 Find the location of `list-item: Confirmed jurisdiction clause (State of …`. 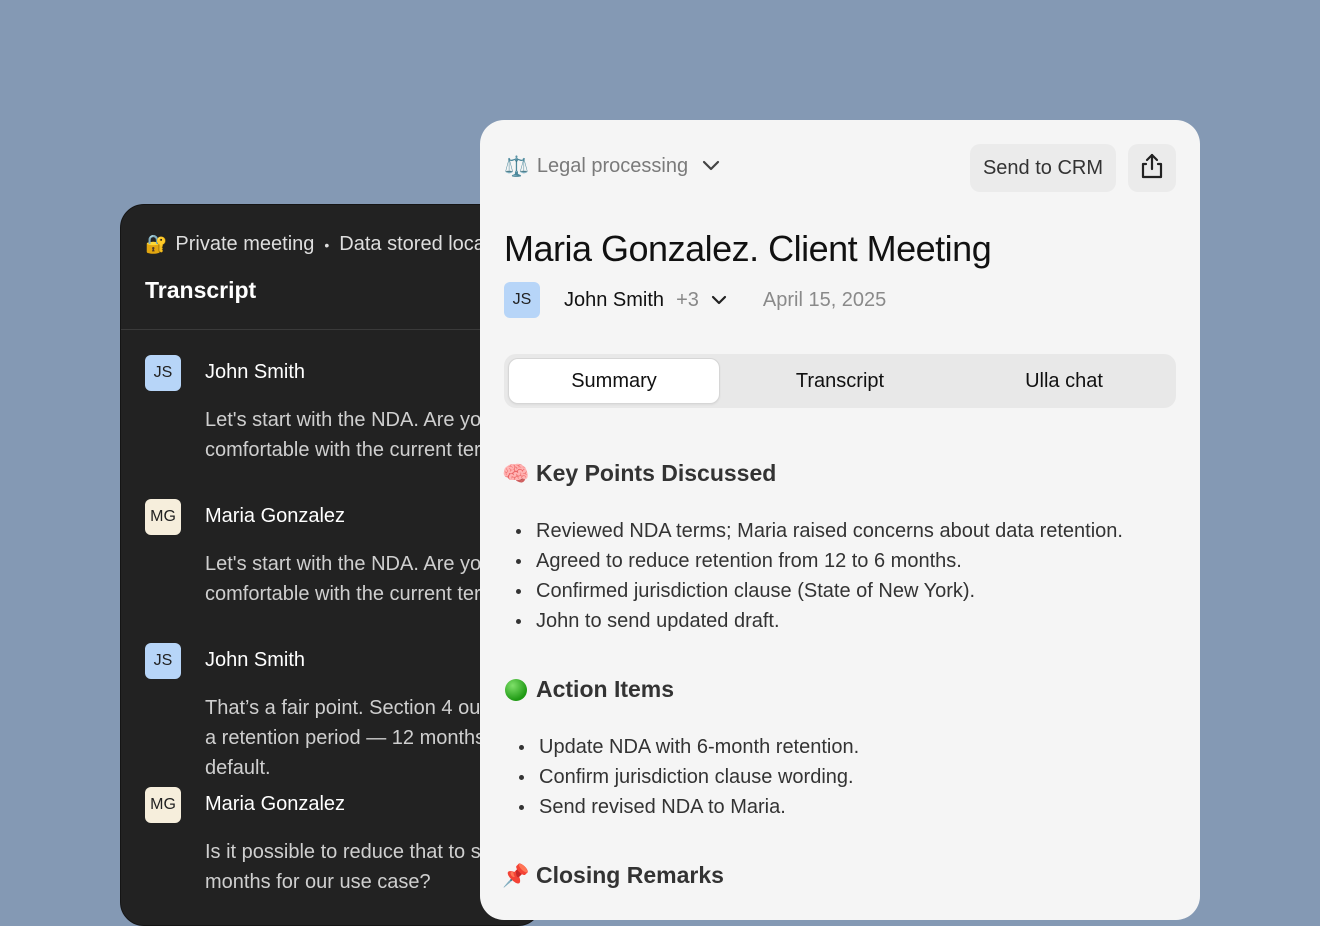

list-item: Confirmed jurisdiction clause (State of … is located at coordinates (819, 591).